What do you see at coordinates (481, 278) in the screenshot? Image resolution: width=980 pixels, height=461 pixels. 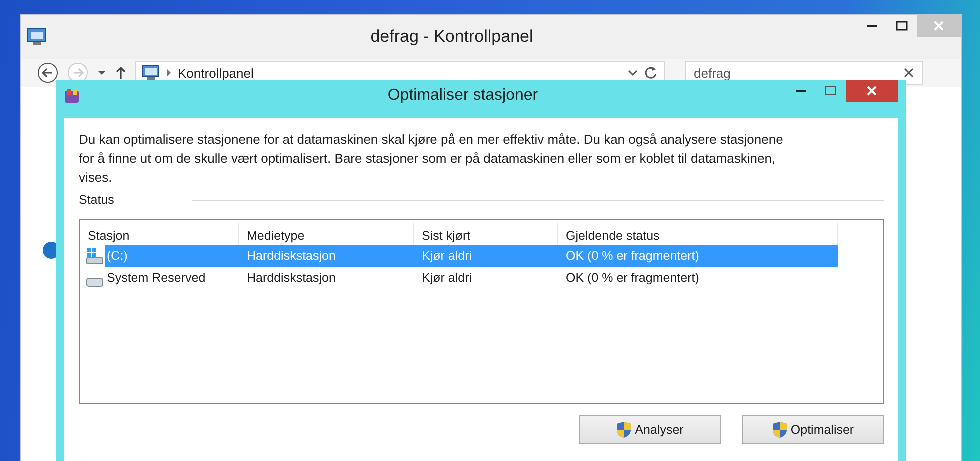 I see `drive-row: System Reserved Harddiskstasjon Kjør aldri OK (0 % er fragmentert)` at bounding box center [481, 278].